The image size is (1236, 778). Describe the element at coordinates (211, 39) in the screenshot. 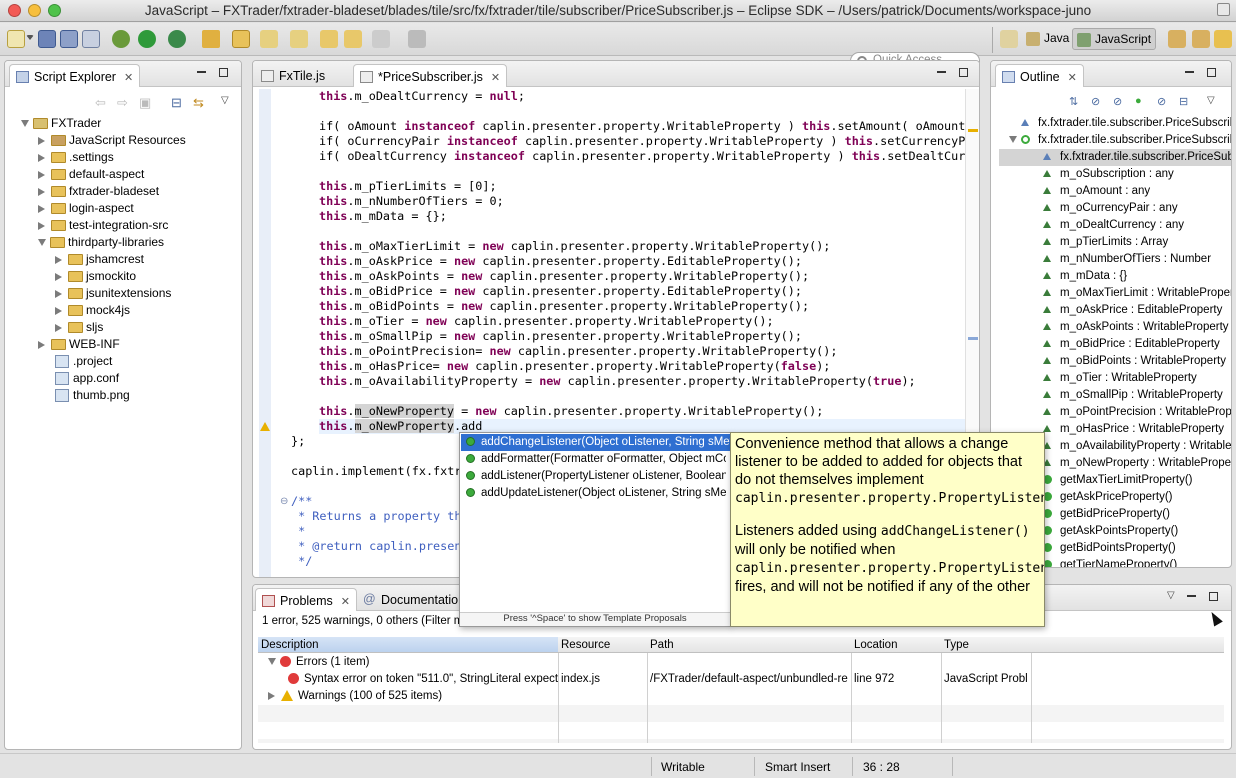

I see `new-wizard-icon` at that location.